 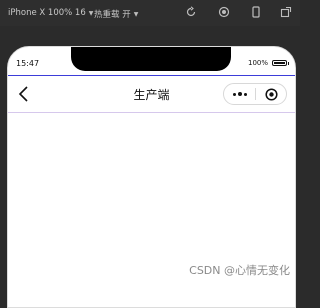 I want to click on battery-icon, so click(x=280, y=63).